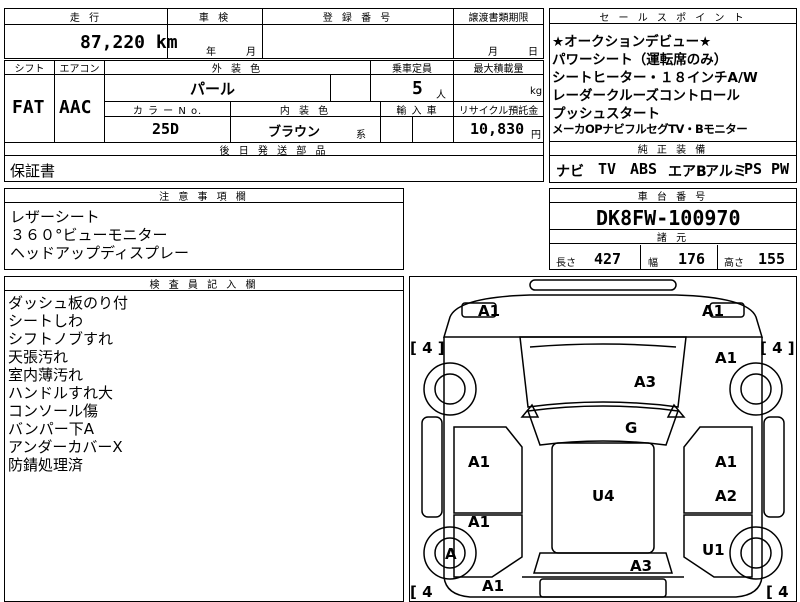  Describe the element at coordinates (204, 196) in the screenshot. I see `notes-label: 注 意 事 項 欄` at that location.